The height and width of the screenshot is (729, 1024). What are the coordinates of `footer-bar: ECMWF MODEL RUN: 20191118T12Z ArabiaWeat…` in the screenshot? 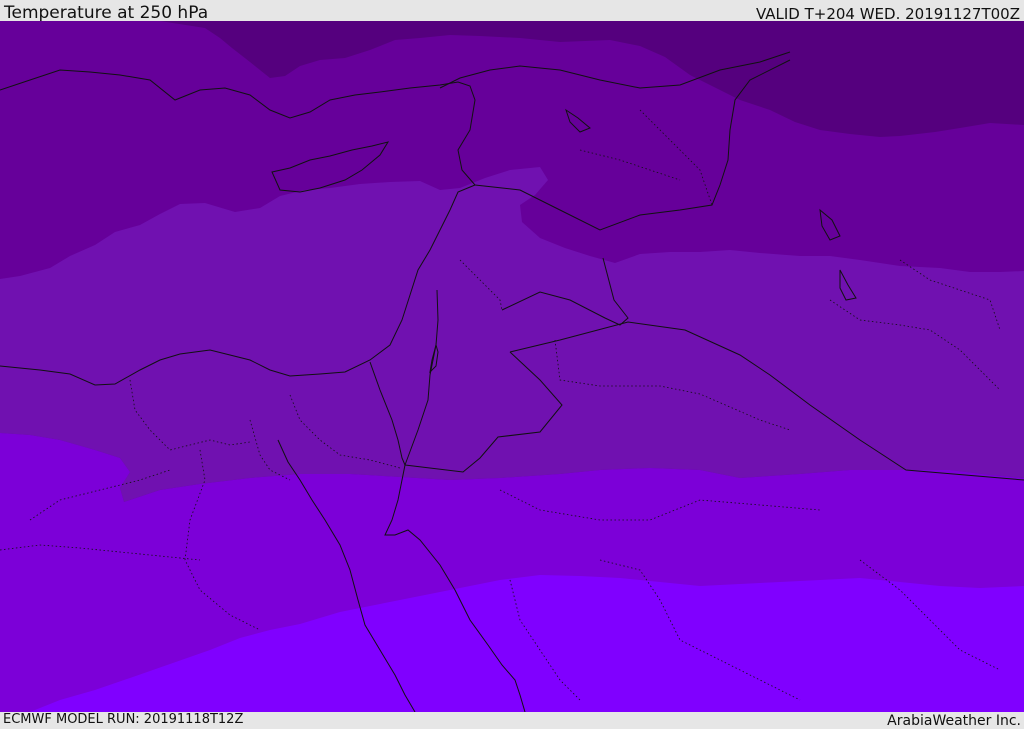 It's located at (512, 720).